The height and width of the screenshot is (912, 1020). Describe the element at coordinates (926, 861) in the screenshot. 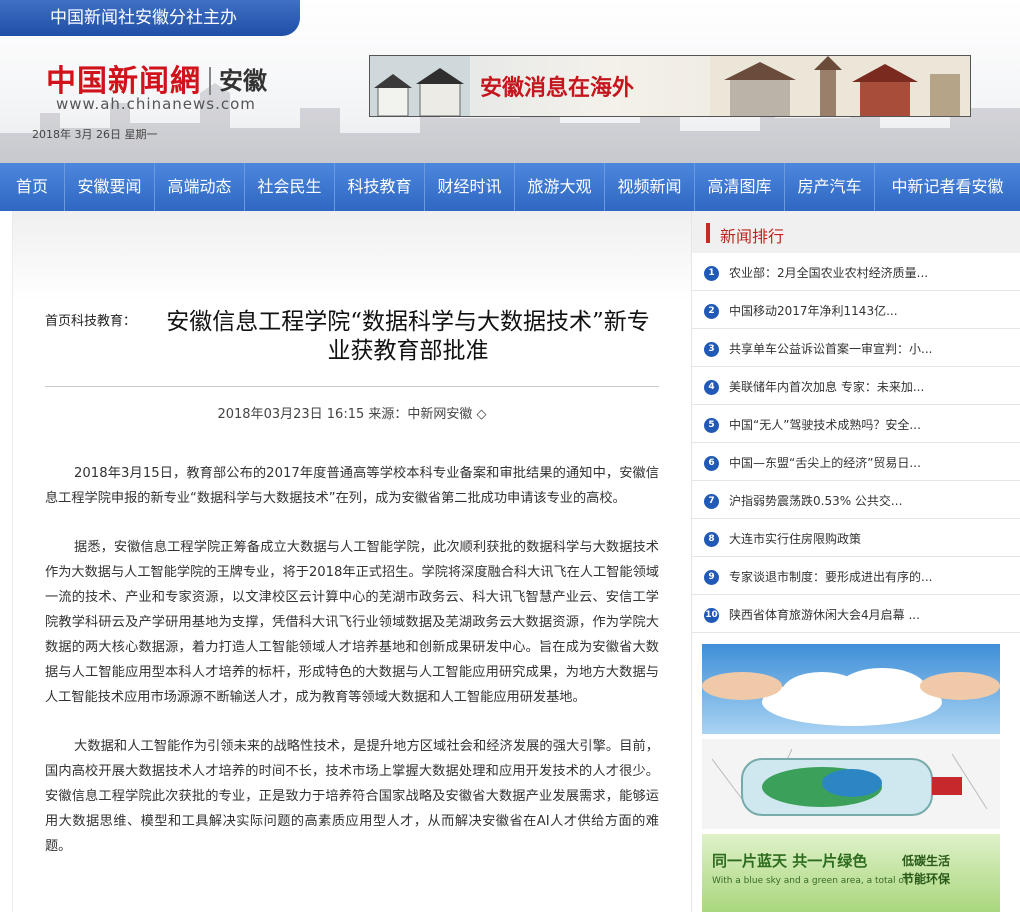

I see `ad-green-side-1: 低碳生活` at that location.